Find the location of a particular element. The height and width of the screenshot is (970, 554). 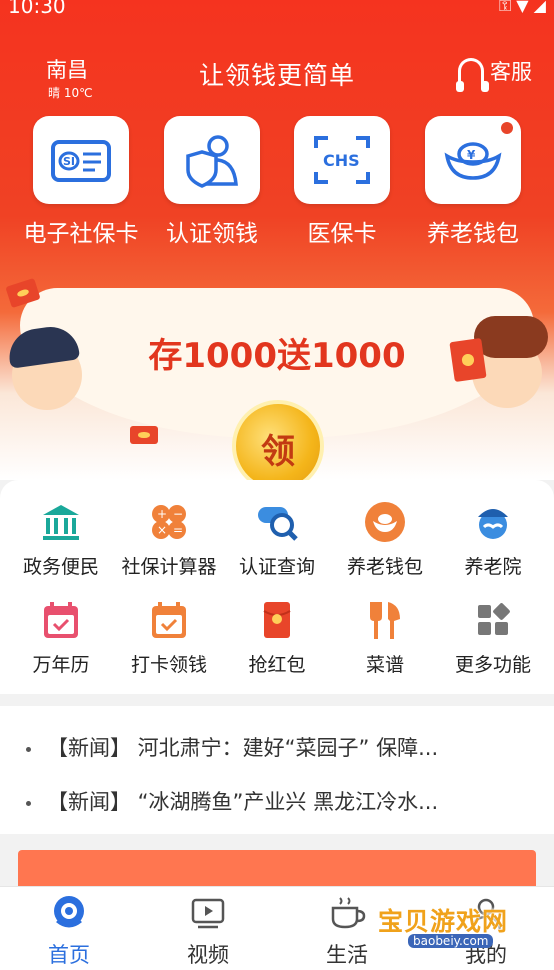

service-checkin: 打卡领钱 is located at coordinates (169, 637).